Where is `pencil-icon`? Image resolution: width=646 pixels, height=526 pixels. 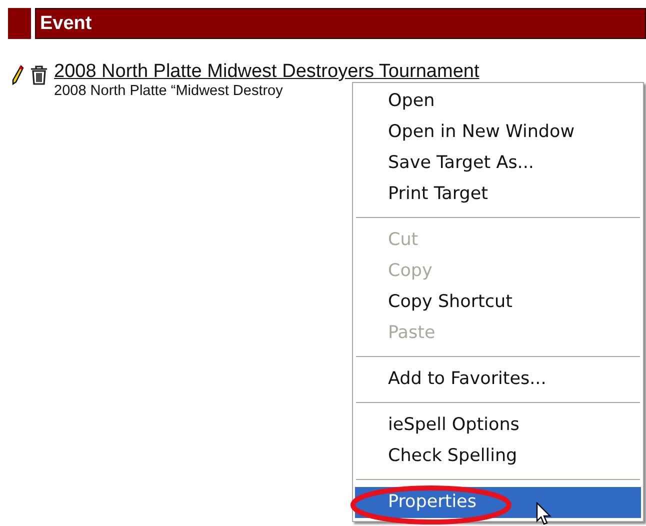 pencil-icon is located at coordinates (18, 75).